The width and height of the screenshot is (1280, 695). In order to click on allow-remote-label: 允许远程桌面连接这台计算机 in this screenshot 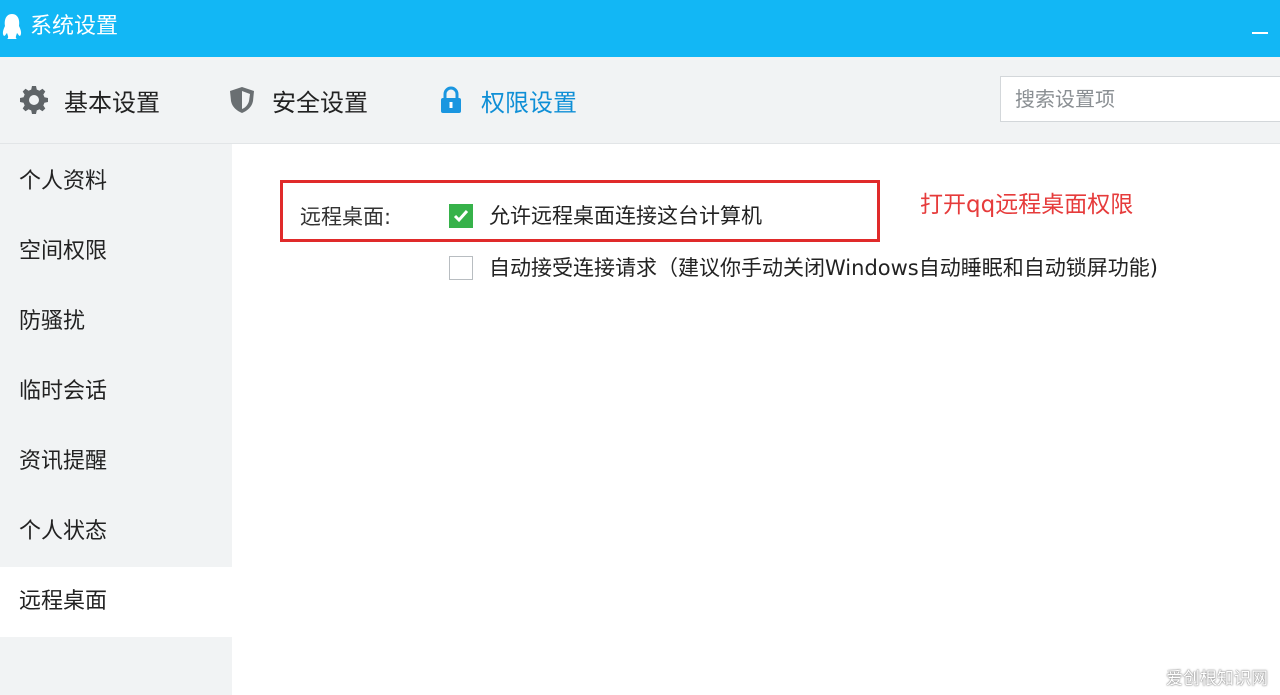, I will do `click(625, 216)`.